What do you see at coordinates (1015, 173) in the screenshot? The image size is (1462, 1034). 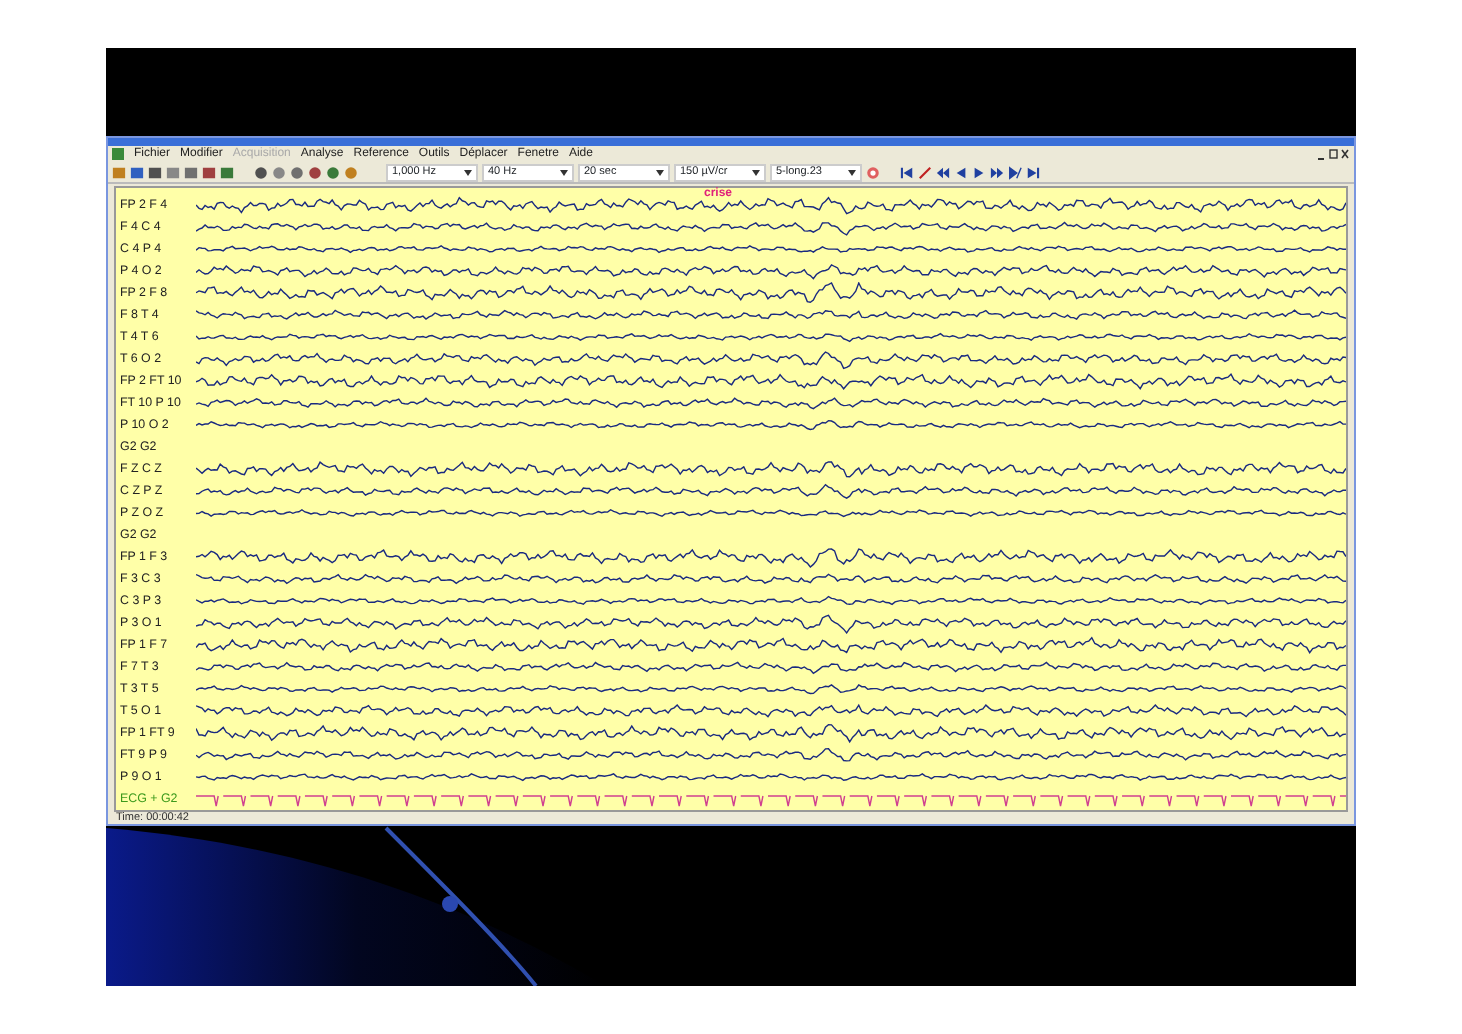 I see `step-forward-icon` at bounding box center [1015, 173].